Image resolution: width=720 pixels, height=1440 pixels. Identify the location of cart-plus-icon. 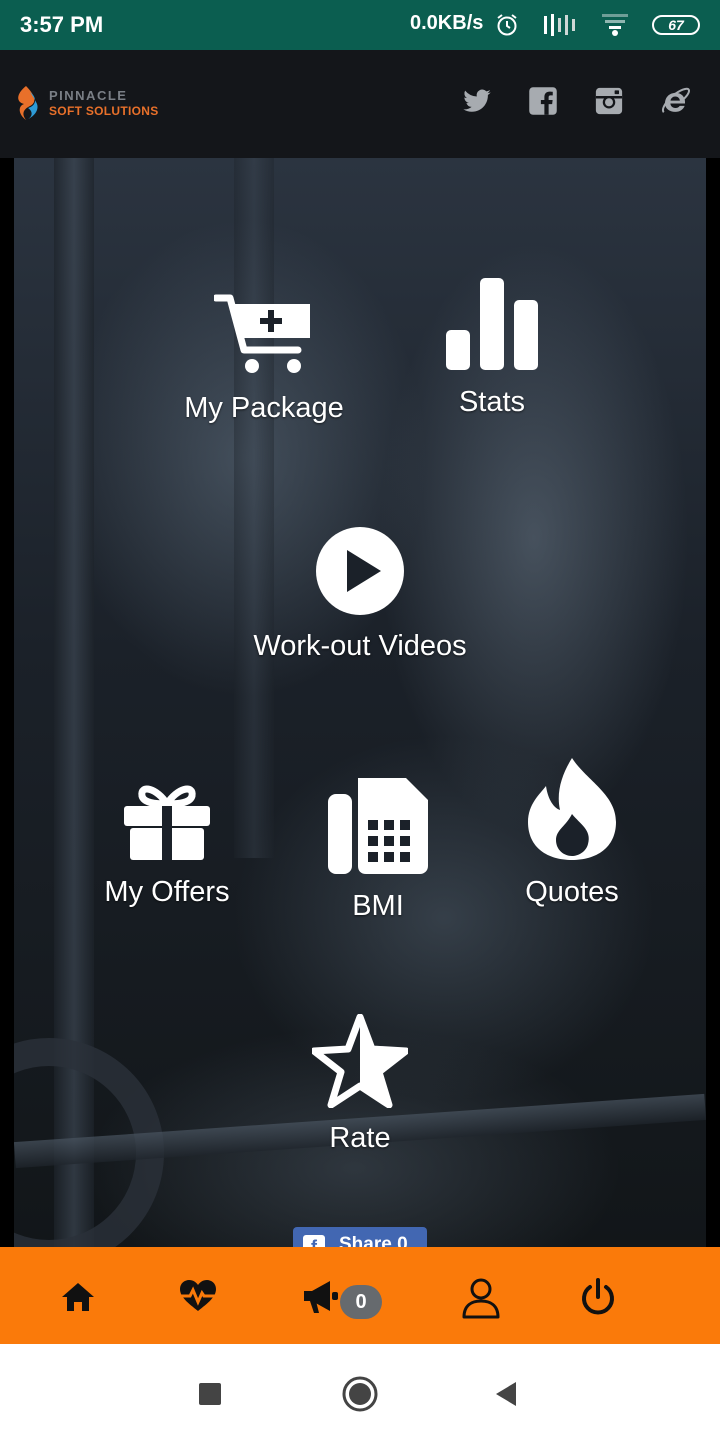
(262, 333).